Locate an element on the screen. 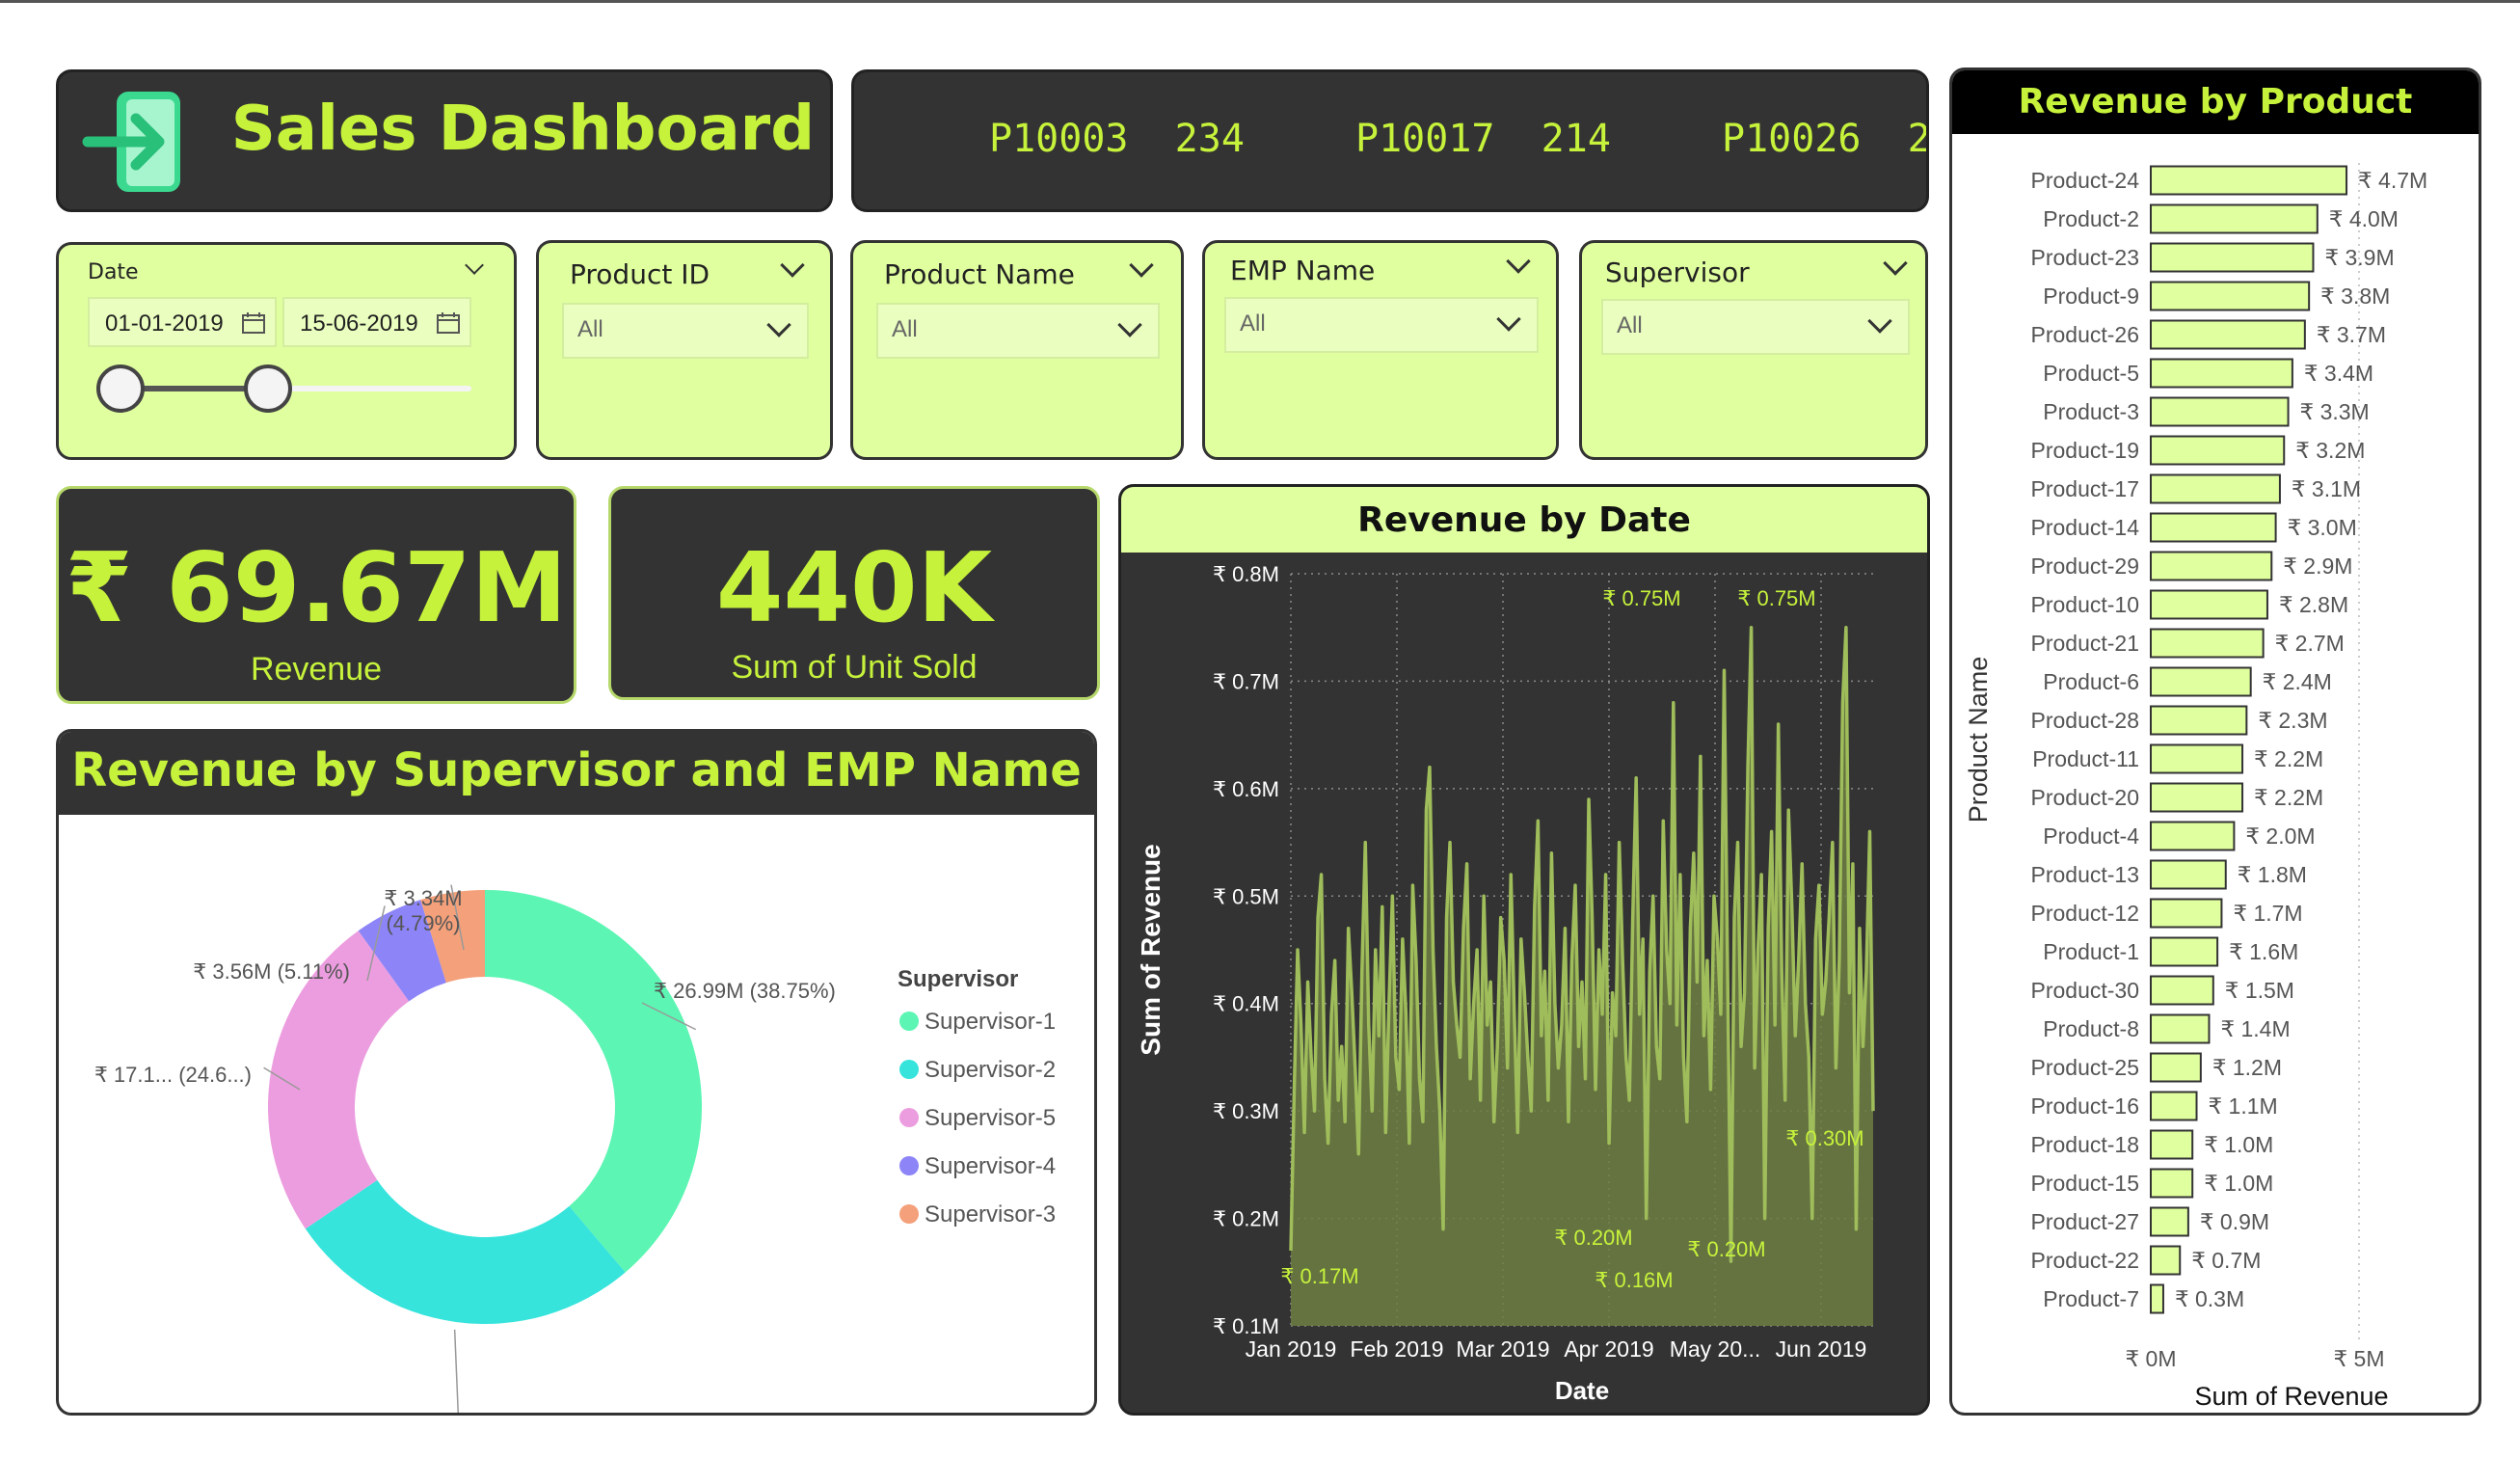 This screenshot has width=2520, height=1457. date-end-value: 15-06-2019 is located at coordinates (359, 323).